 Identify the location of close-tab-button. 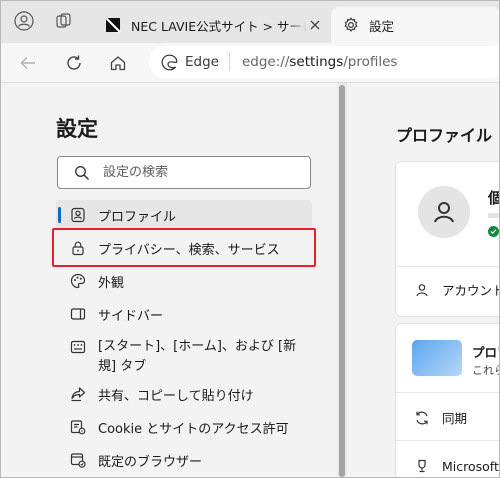
(315, 25).